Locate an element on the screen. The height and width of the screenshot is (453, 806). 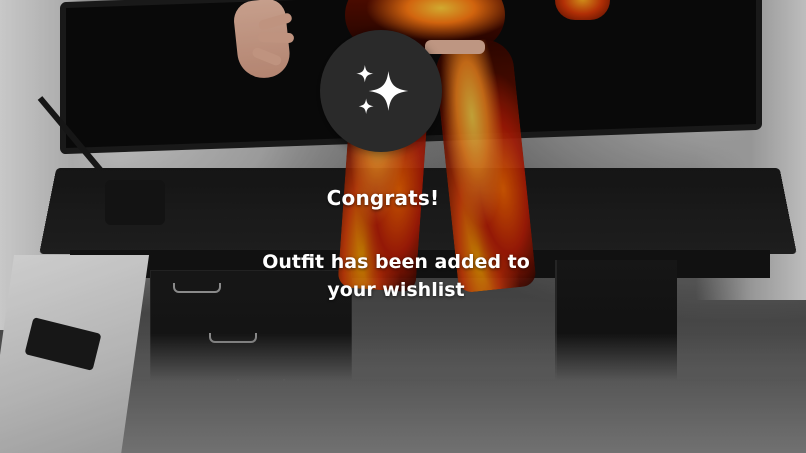
sparkles-icon is located at coordinates (382, 89).